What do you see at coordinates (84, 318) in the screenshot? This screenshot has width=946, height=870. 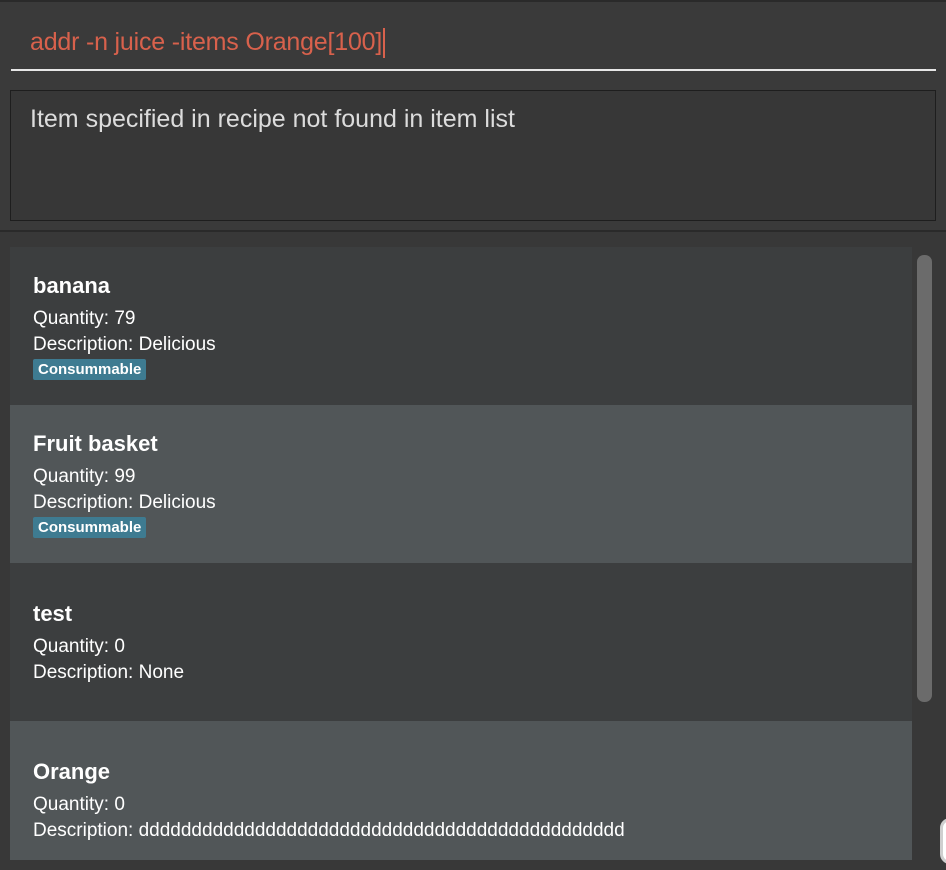 I see `item-quantity: Quantity: 79` at bounding box center [84, 318].